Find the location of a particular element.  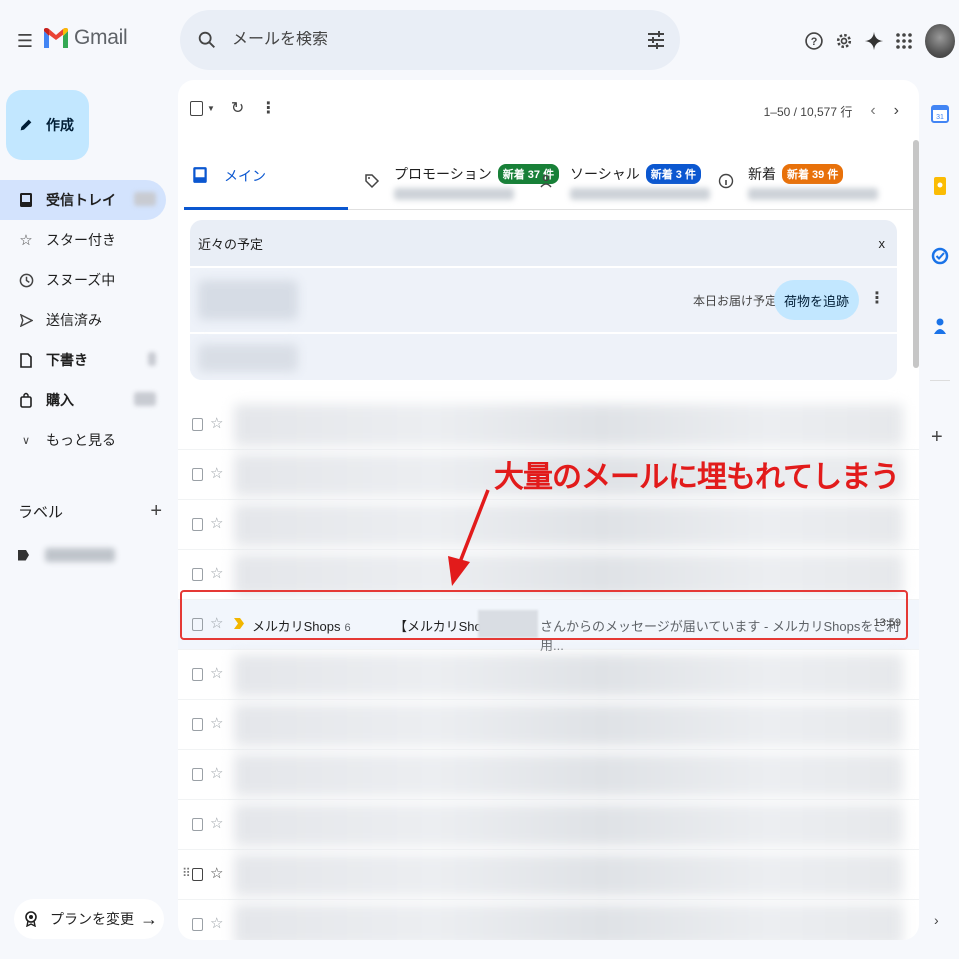

search-icon is located at coordinates (207, 40).